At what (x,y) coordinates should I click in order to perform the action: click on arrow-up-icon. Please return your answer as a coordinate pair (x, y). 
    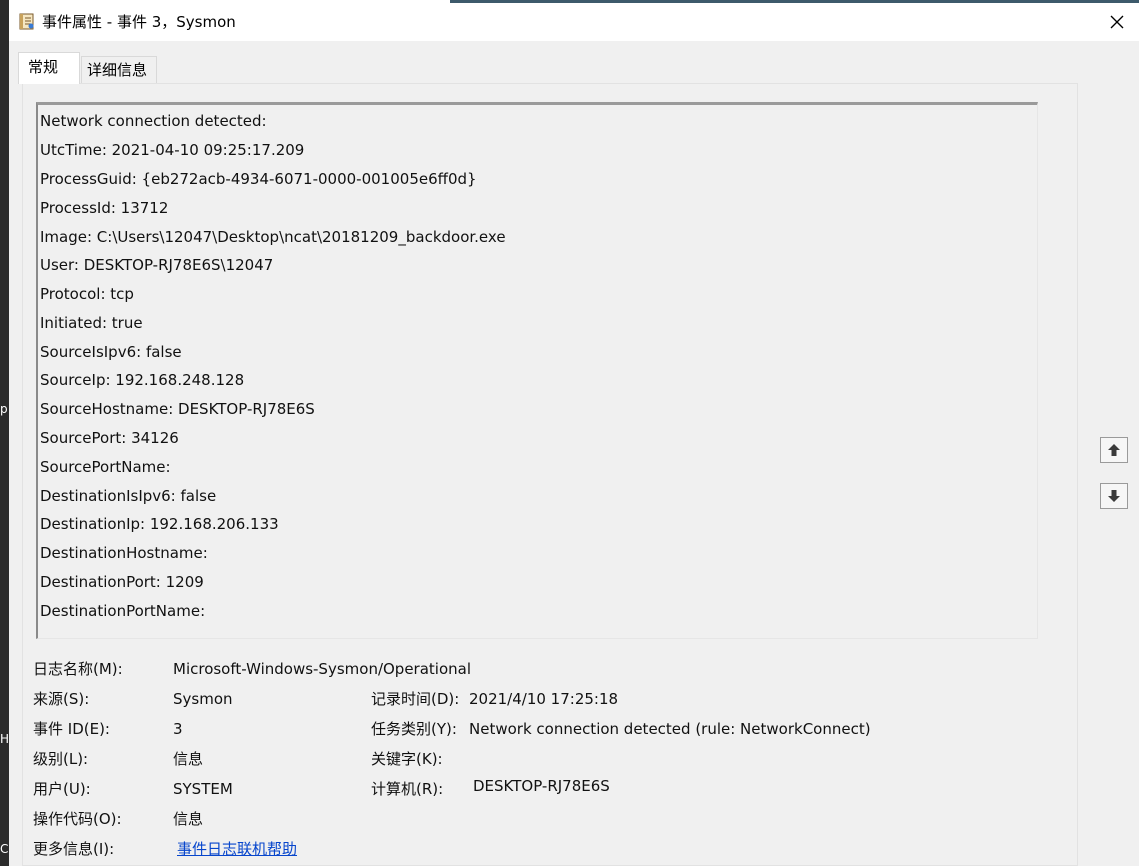
    Looking at the image, I should click on (1114, 450).